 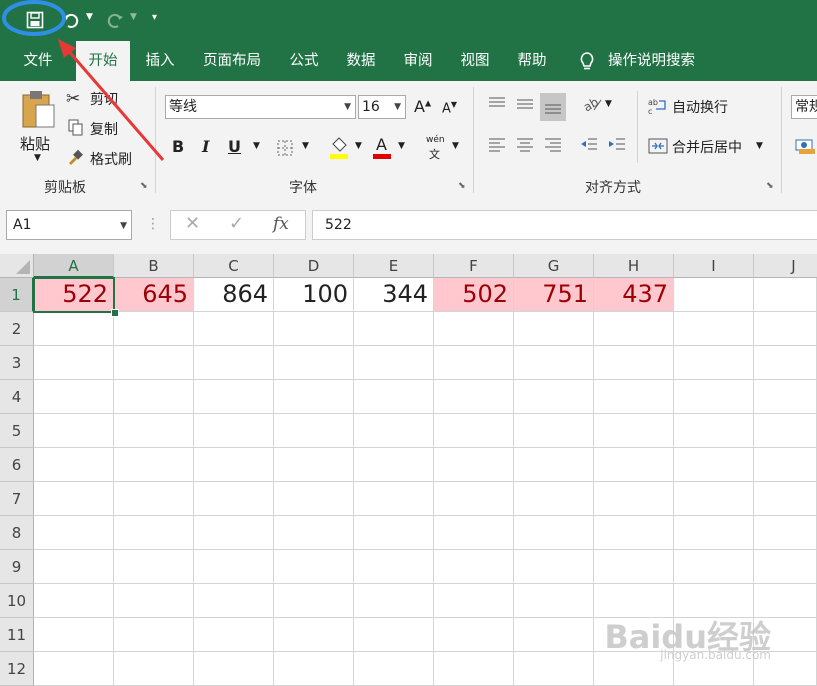 I want to click on enter-checkmark-icon: ✓, so click(x=236, y=223).